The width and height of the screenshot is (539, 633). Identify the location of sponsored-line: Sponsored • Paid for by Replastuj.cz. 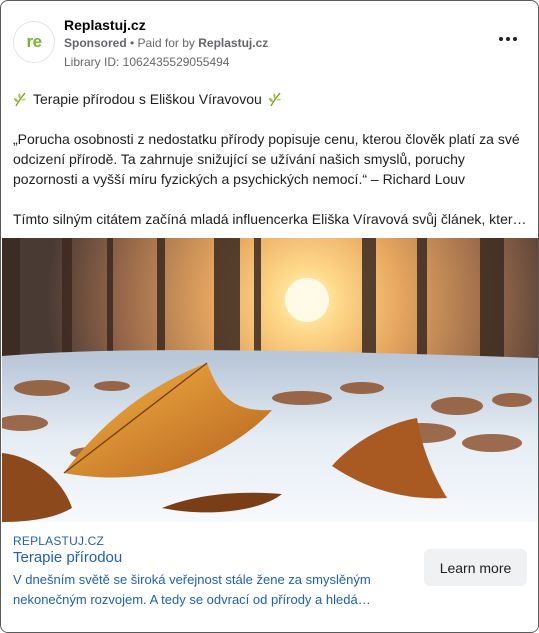
(166, 43).